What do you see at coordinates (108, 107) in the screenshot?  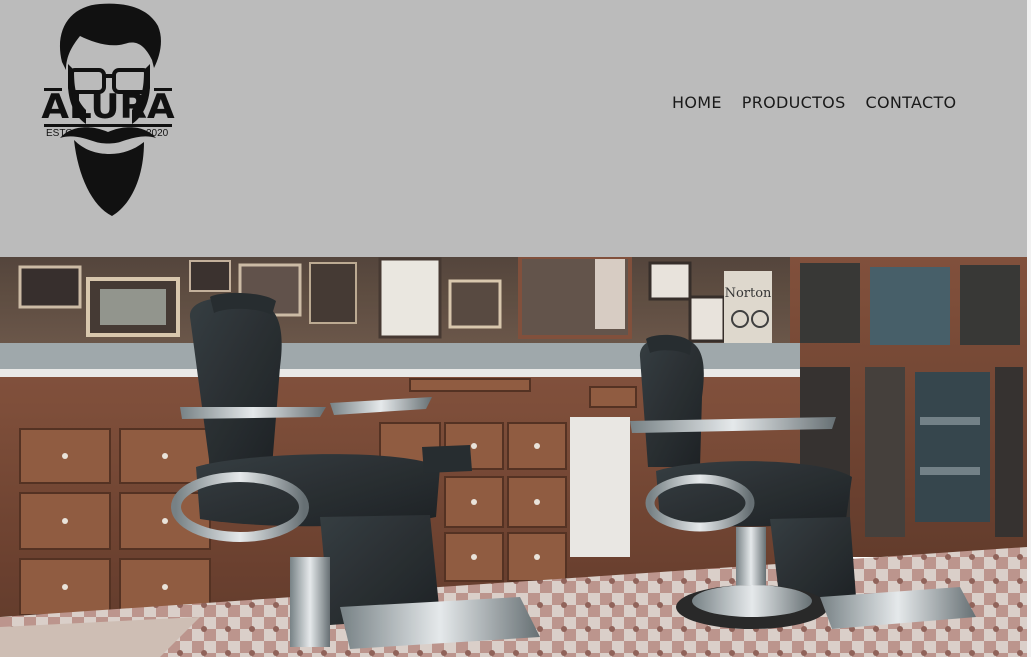 I see `brand-wordmark: ALURA` at bounding box center [108, 107].